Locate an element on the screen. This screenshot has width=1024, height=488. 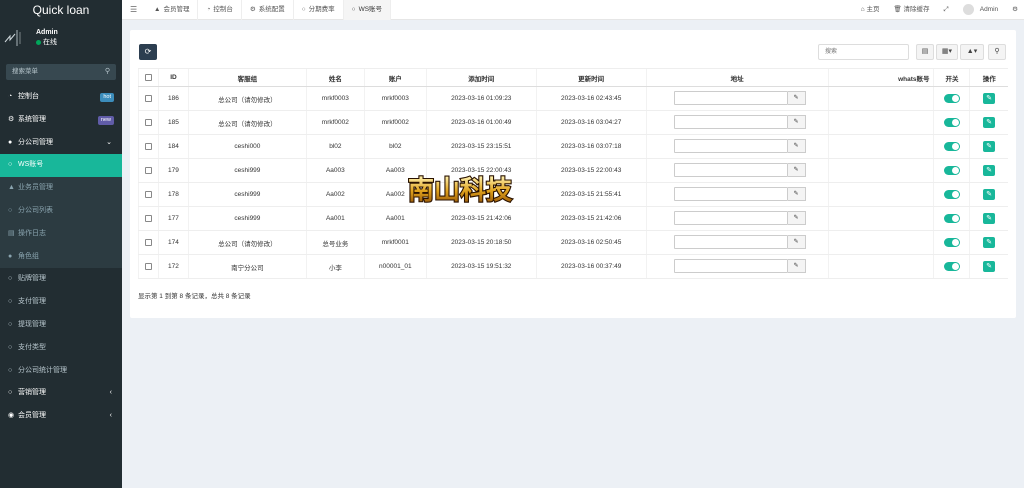
sidebar-item-ws-account: ○ WS账号 is located at coordinates (61, 166).